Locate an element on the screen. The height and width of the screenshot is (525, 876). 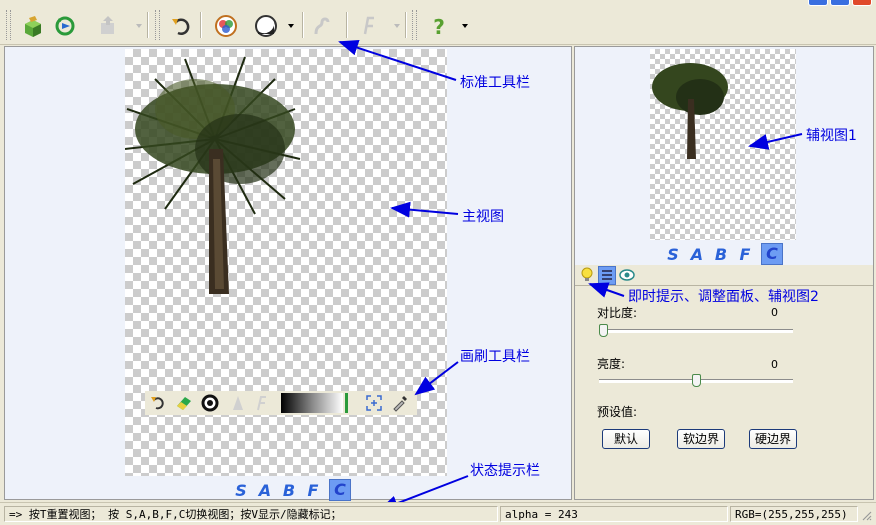
annotation-aux-view1: 辅视图1 is located at coordinates (831, 136).